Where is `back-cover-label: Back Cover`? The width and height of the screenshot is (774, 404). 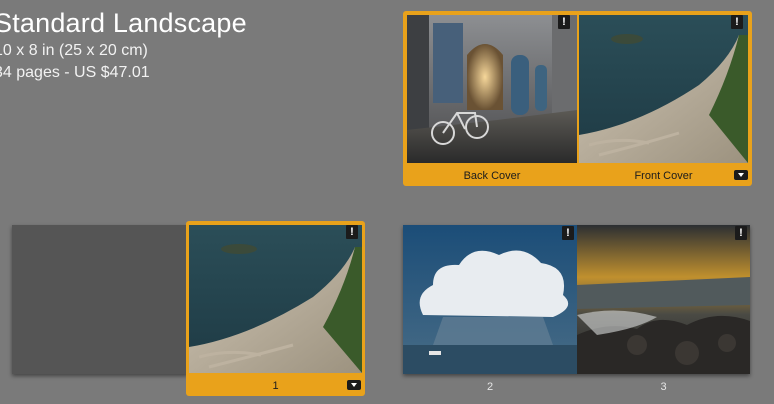
back-cover-label: Back Cover is located at coordinates (492, 176).